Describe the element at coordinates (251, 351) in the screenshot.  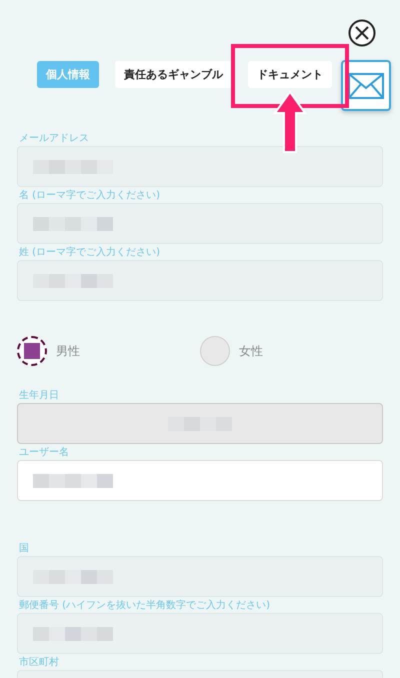
I see `radio-label: 女性` at that location.